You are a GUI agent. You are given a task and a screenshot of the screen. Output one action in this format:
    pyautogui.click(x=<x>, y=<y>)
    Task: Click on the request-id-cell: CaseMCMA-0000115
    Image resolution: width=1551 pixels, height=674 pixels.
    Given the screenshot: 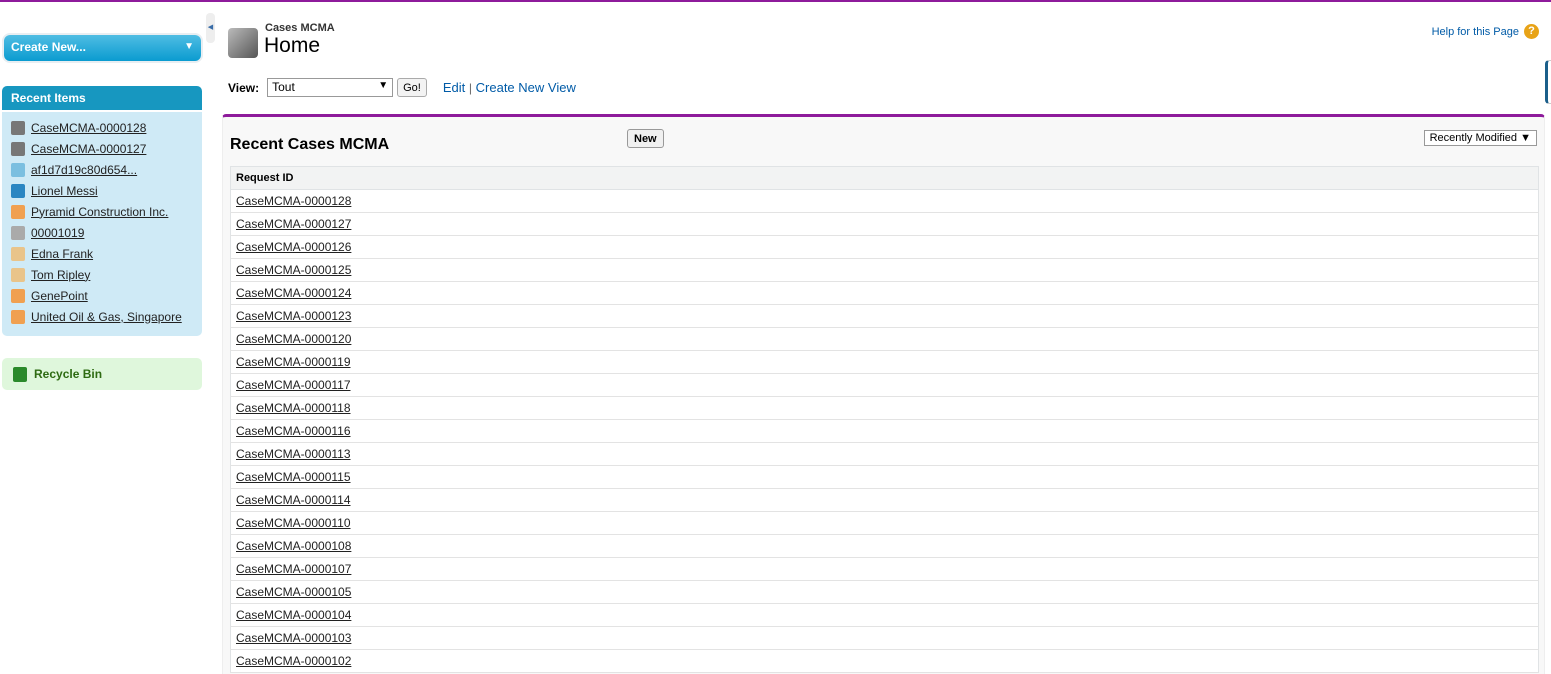 What is the action you would take?
    pyautogui.click(x=884, y=477)
    